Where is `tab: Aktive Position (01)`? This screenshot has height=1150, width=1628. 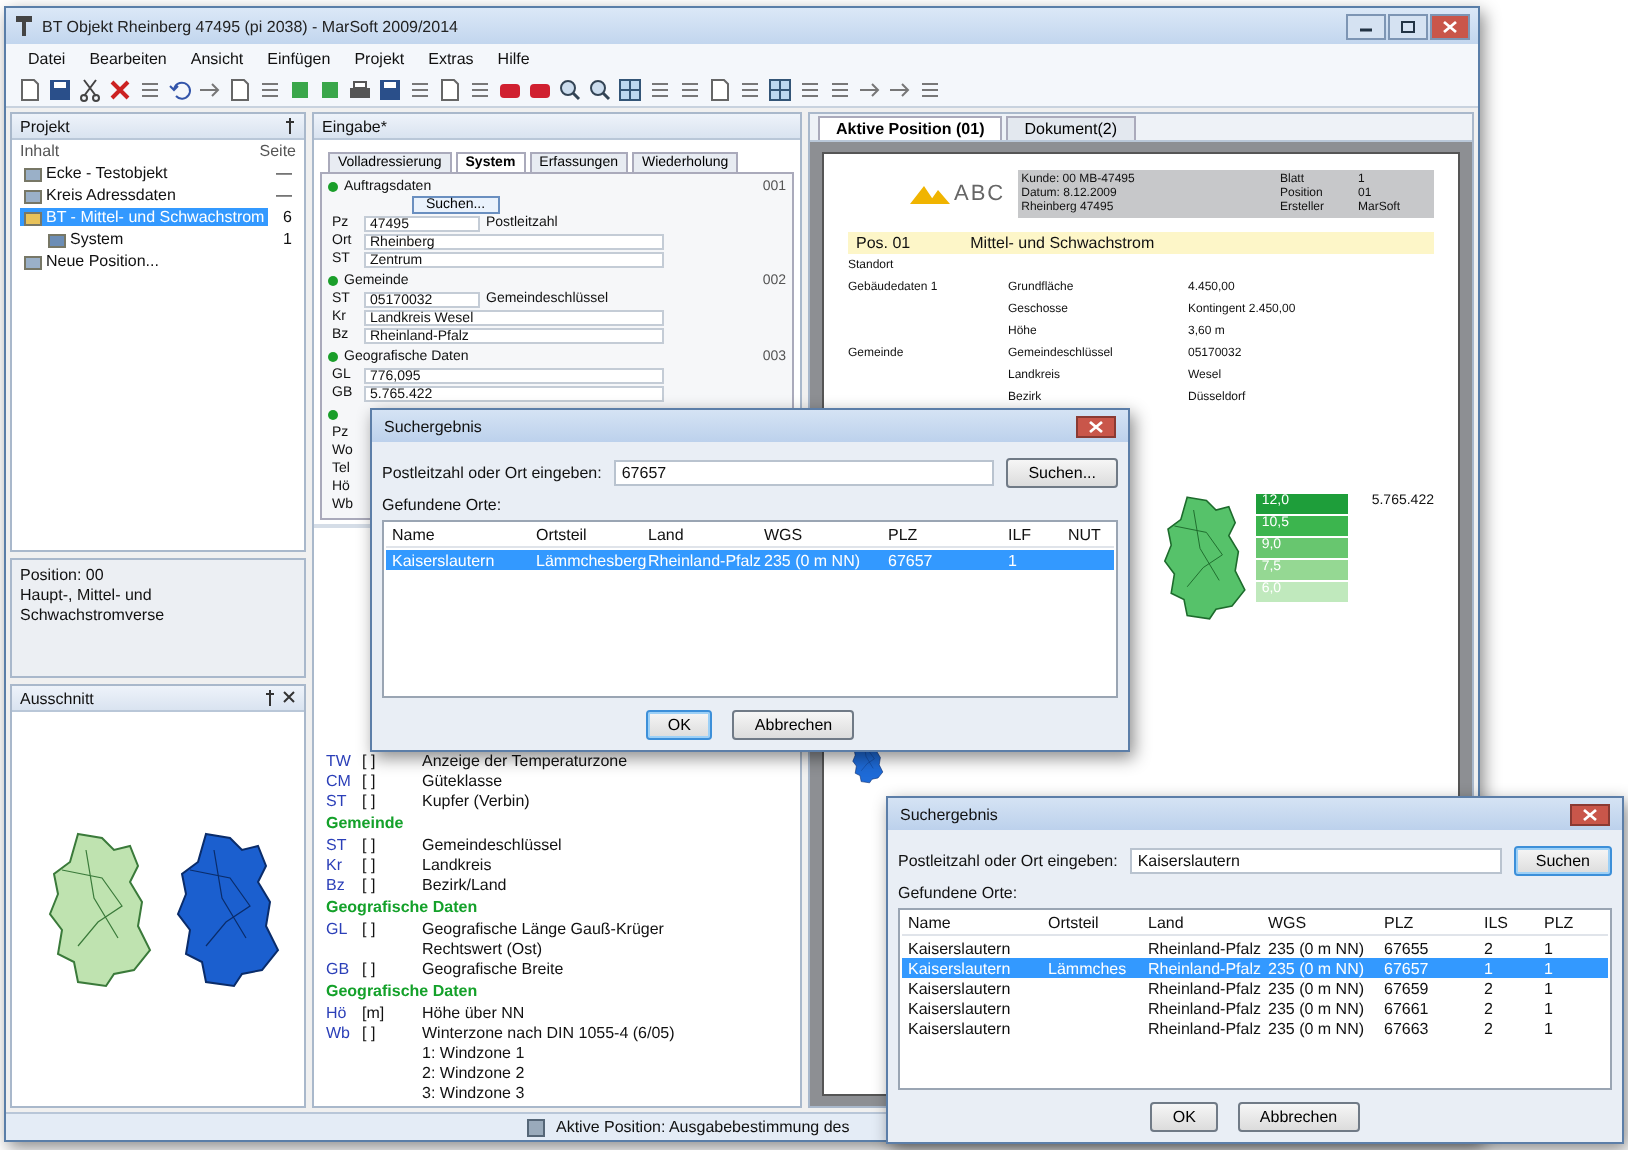 tab: Aktive Position (01) is located at coordinates (910, 128).